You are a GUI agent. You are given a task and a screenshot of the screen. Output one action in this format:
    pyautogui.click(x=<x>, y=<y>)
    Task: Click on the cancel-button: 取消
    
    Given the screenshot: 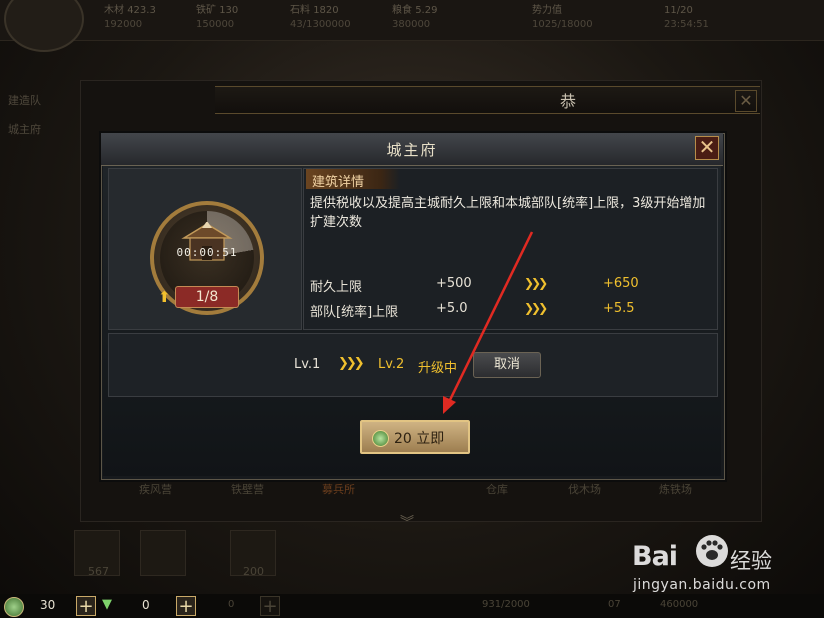 What is the action you would take?
    pyautogui.click(x=507, y=365)
    